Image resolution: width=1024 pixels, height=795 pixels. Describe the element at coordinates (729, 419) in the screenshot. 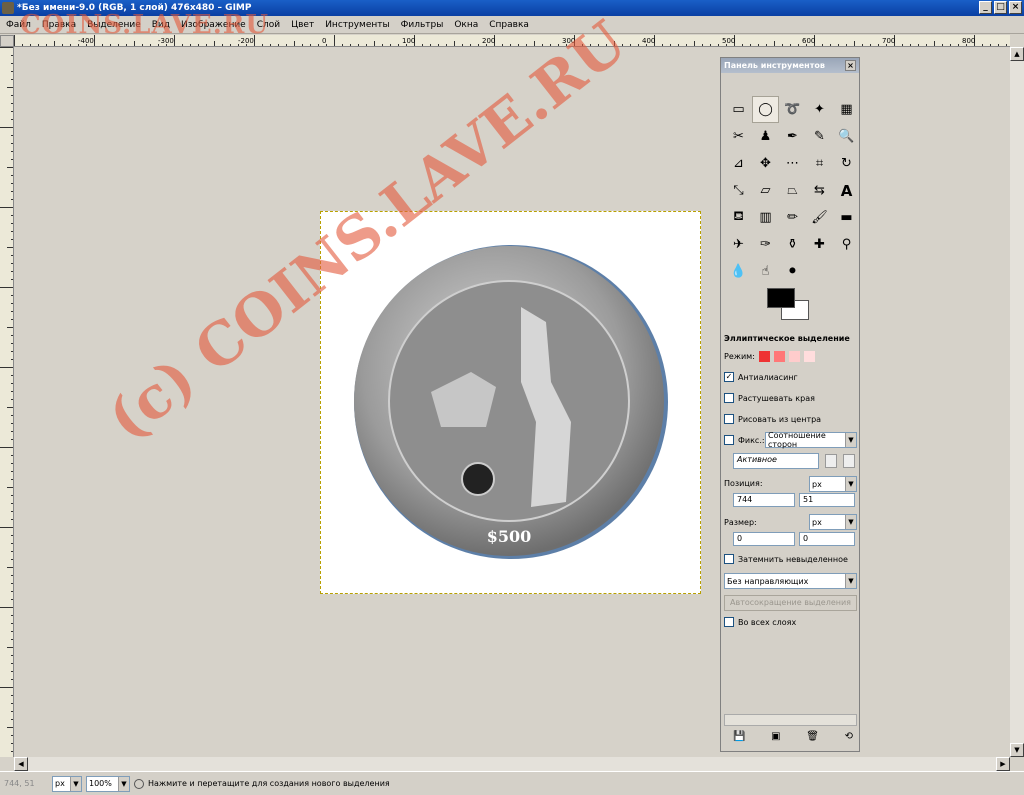

I see `from-center-checkbox` at that location.